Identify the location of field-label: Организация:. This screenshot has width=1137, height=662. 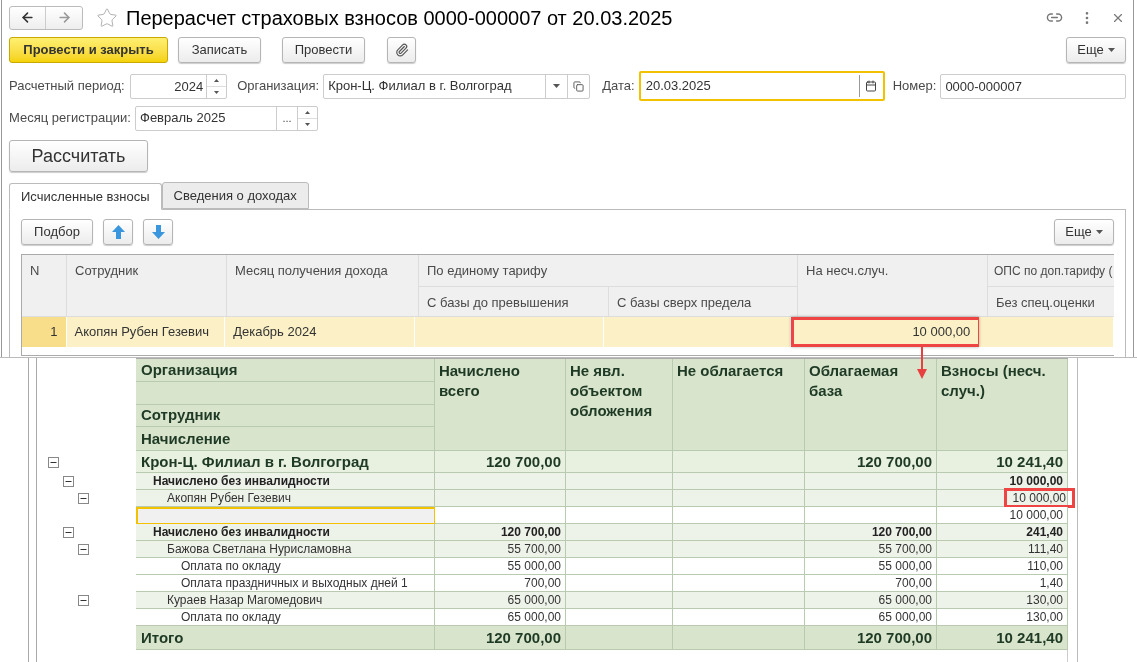
(278, 86).